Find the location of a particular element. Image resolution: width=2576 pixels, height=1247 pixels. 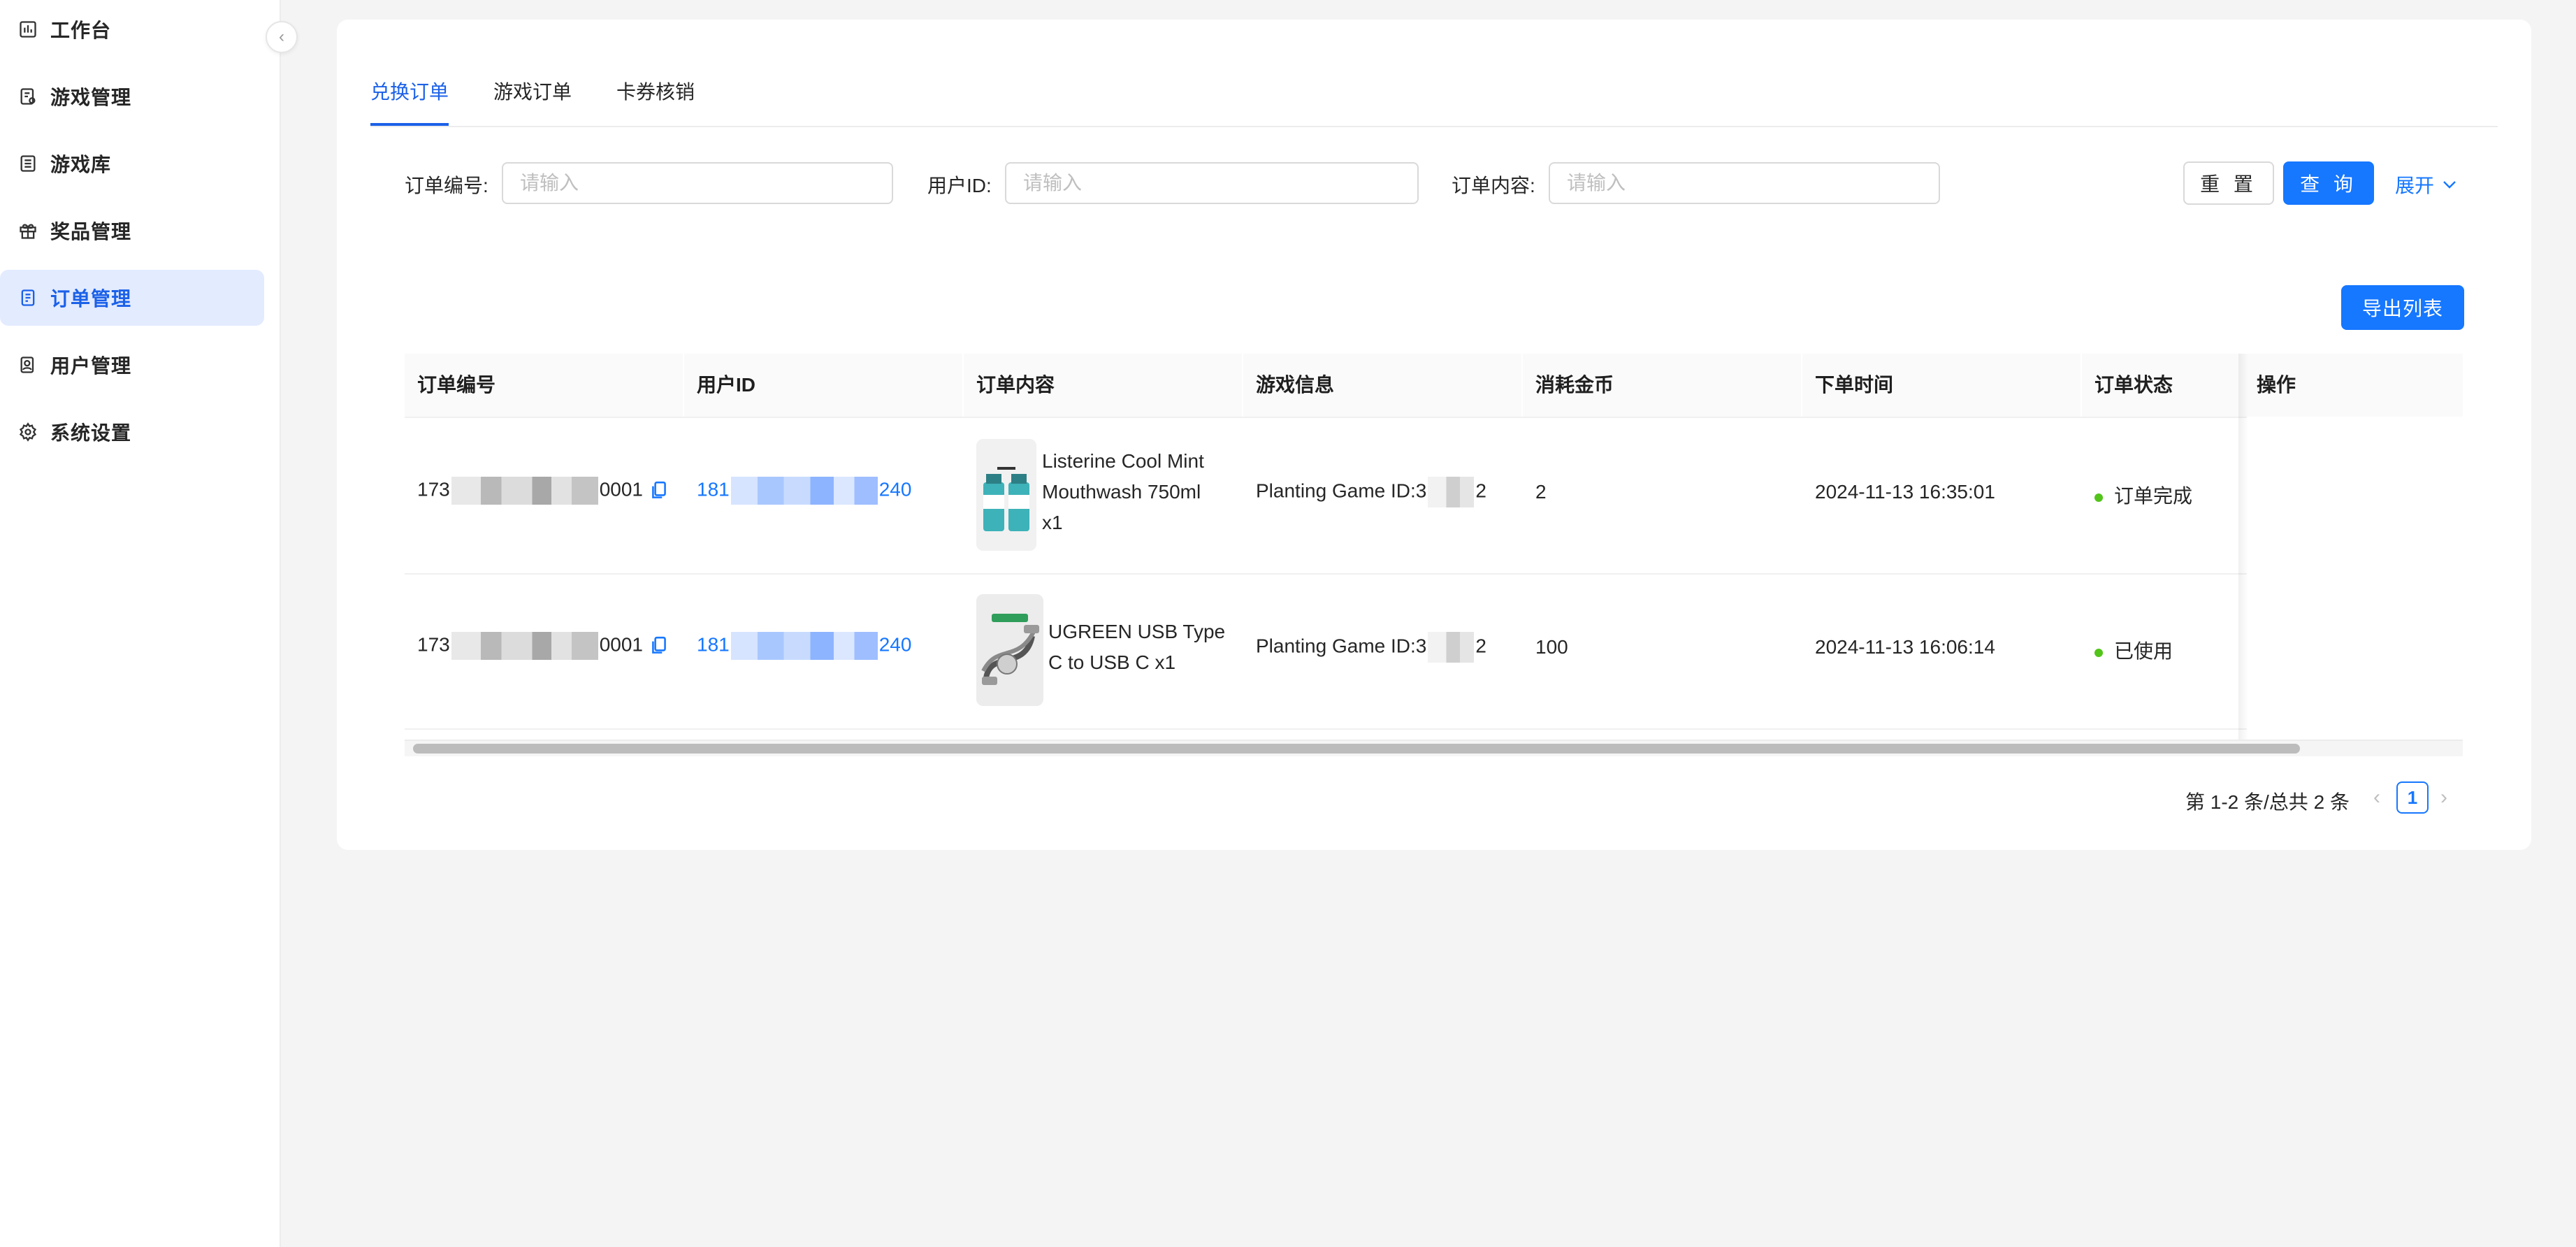

table-row: 173 0001 181 240 UGREEN USB Type C to USB is located at coordinates (1434, 651).